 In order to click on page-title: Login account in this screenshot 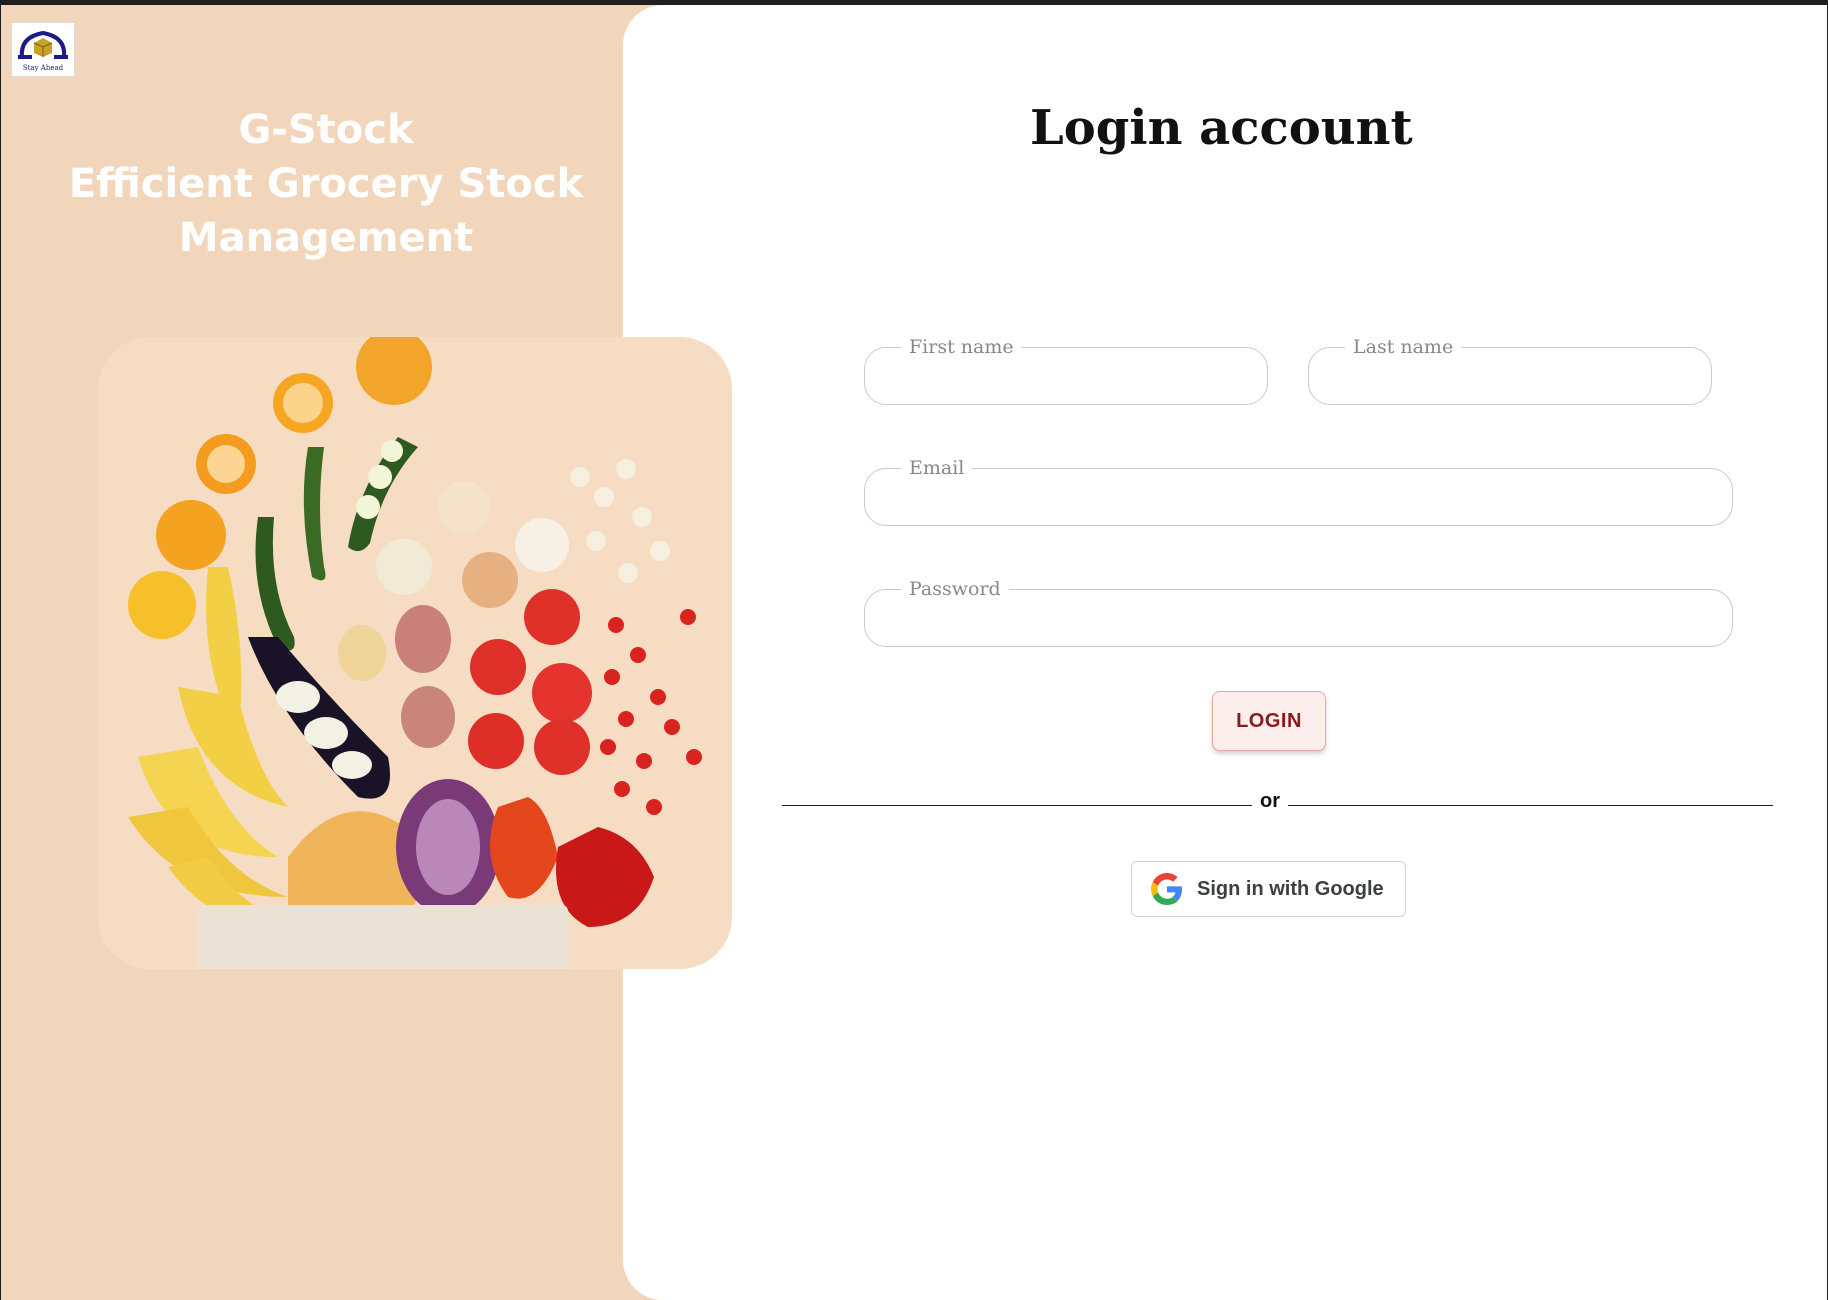, I will do `click(1221, 128)`.